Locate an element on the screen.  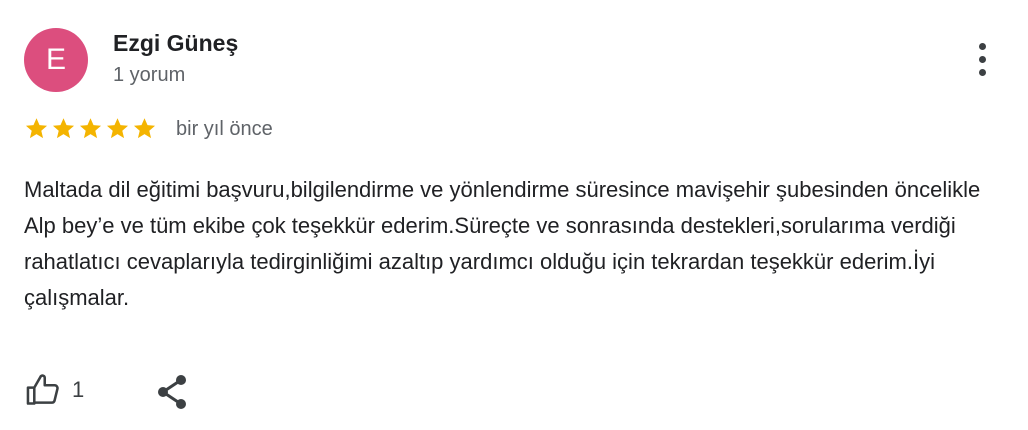
thumb-up-icon is located at coordinates (42, 389).